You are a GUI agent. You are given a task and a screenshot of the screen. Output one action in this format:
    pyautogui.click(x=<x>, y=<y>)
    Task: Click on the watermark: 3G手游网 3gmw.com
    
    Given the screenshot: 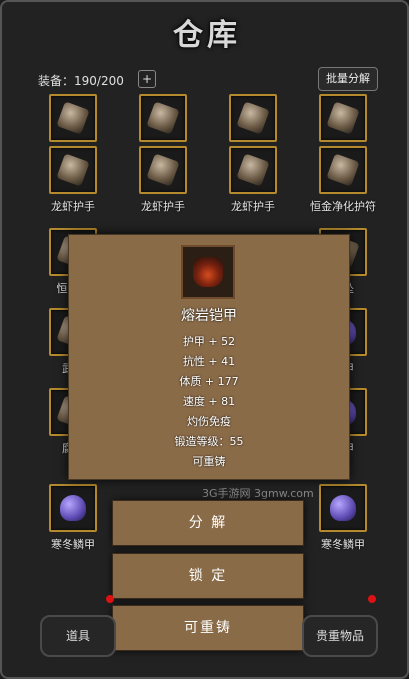 What is the action you would take?
    pyautogui.click(x=258, y=493)
    